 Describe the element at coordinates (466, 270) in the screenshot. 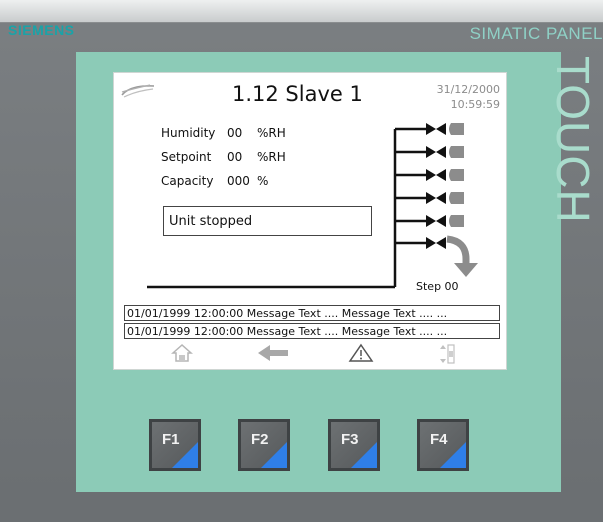

I see `step-arrow-head` at that location.